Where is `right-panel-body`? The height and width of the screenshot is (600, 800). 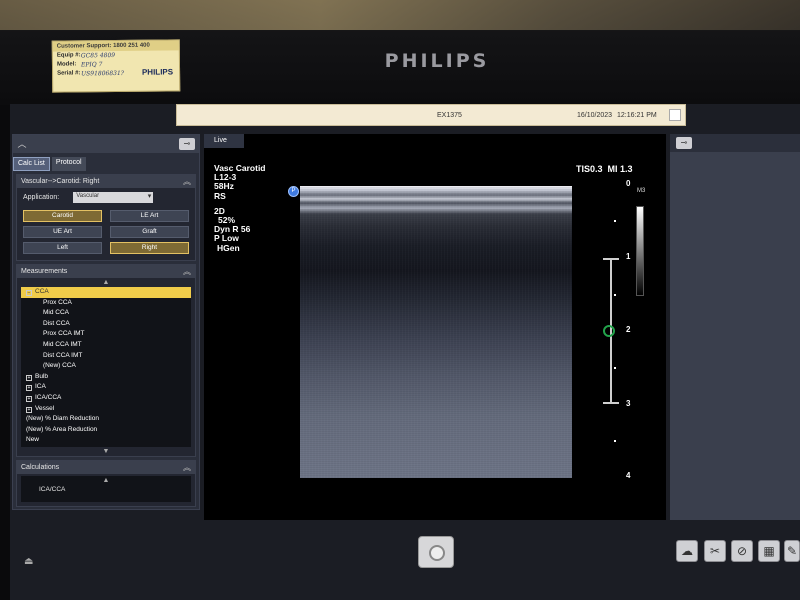
right-panel-body is located at coordinates (735, 336).